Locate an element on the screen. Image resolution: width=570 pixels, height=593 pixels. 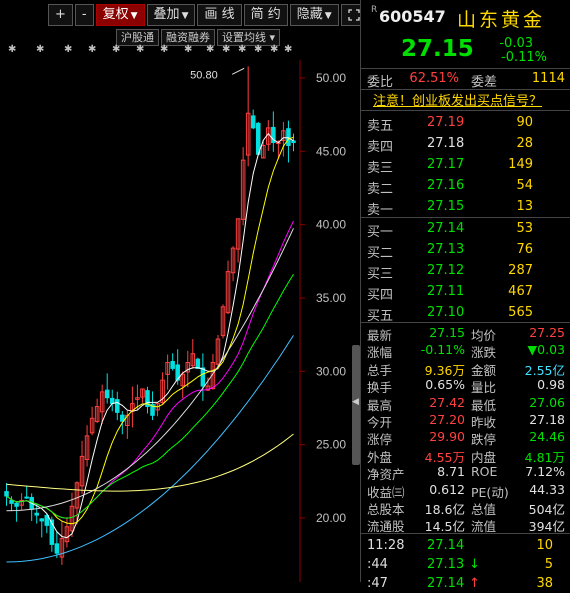
ask-row: 卖二 27.16 54 is located at coordinates (465, 186).